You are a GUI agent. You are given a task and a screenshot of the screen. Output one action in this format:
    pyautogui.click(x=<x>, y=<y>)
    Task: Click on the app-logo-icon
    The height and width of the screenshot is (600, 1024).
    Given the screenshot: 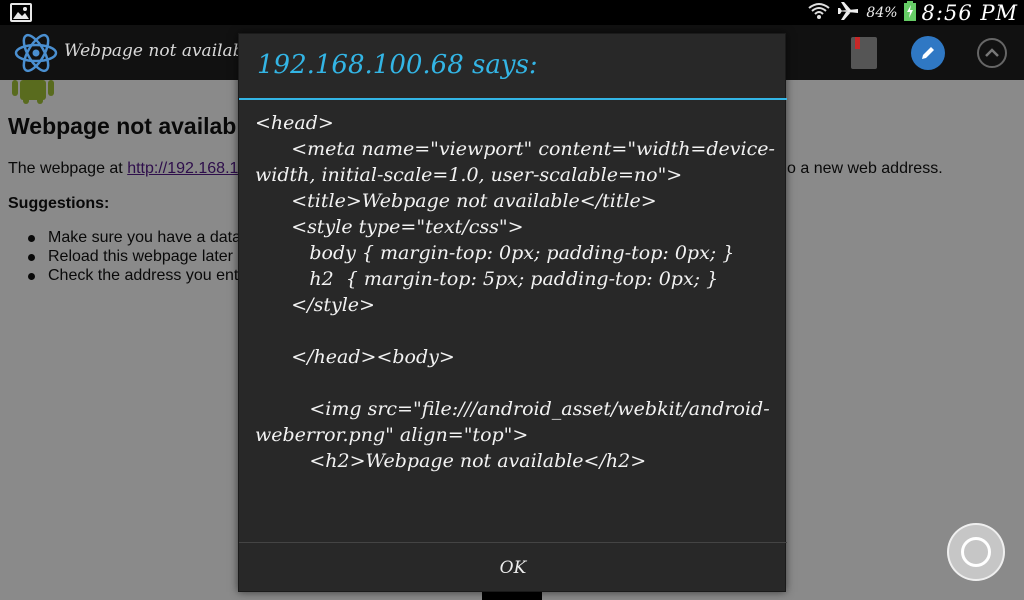 What is the action you would take?
    pyautogui.click(x=36, y=55)
    